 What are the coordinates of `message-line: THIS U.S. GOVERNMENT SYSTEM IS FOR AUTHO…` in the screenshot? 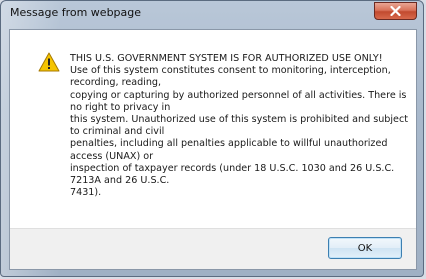 It's located at (226, 58).